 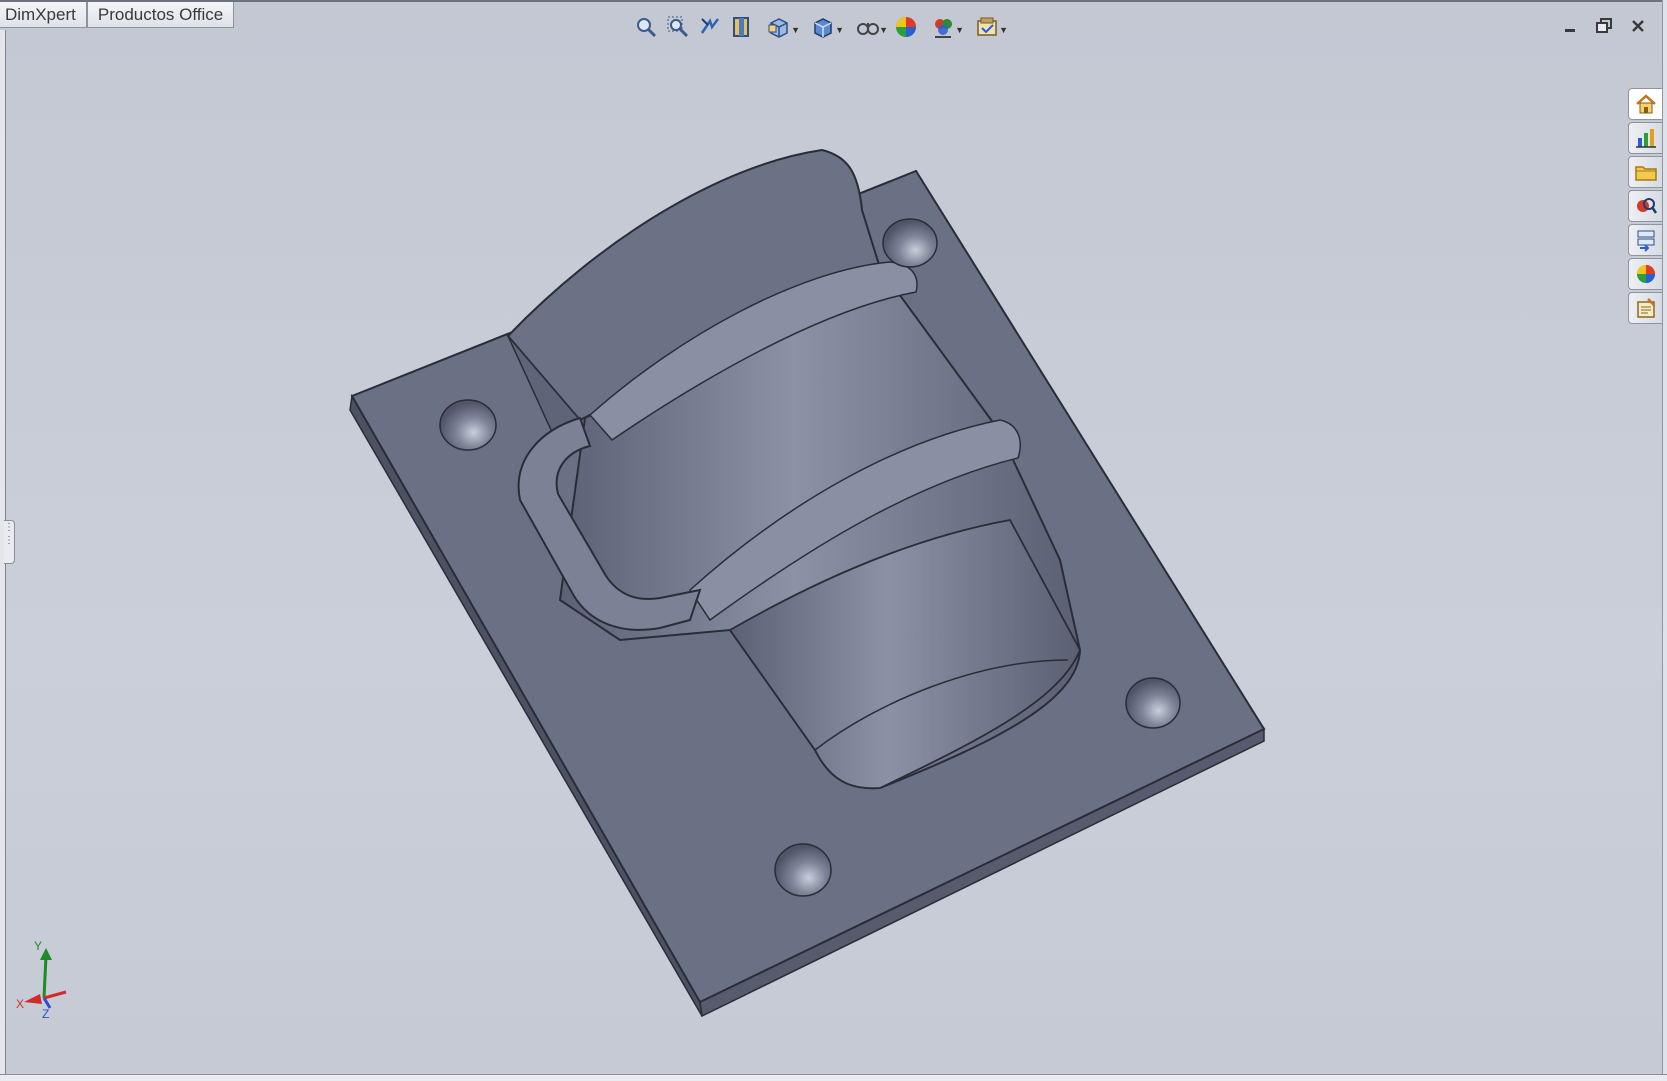 I want to click on triad-z-label: Z, so click(x=45, y=1012).